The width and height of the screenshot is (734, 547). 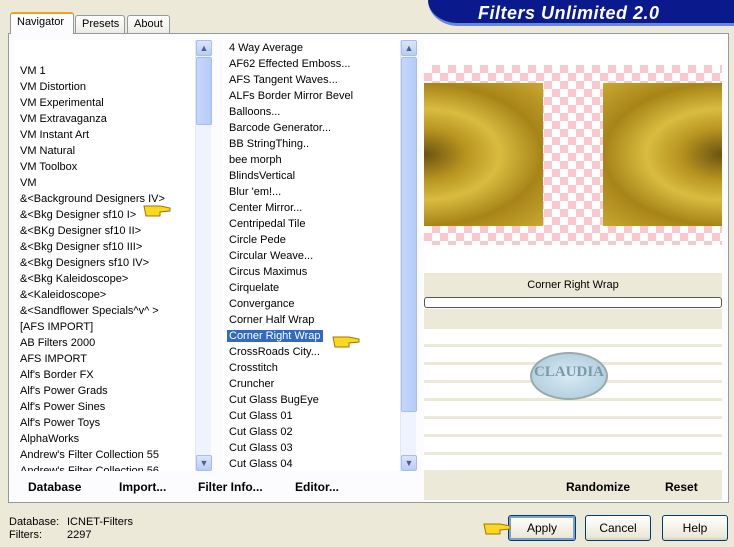 What do you see at coordinates (81, 247) in the screenshot?
I see `list-item-label: &<Bkg Designer sf10 III>` at bounding box center [81, 247].